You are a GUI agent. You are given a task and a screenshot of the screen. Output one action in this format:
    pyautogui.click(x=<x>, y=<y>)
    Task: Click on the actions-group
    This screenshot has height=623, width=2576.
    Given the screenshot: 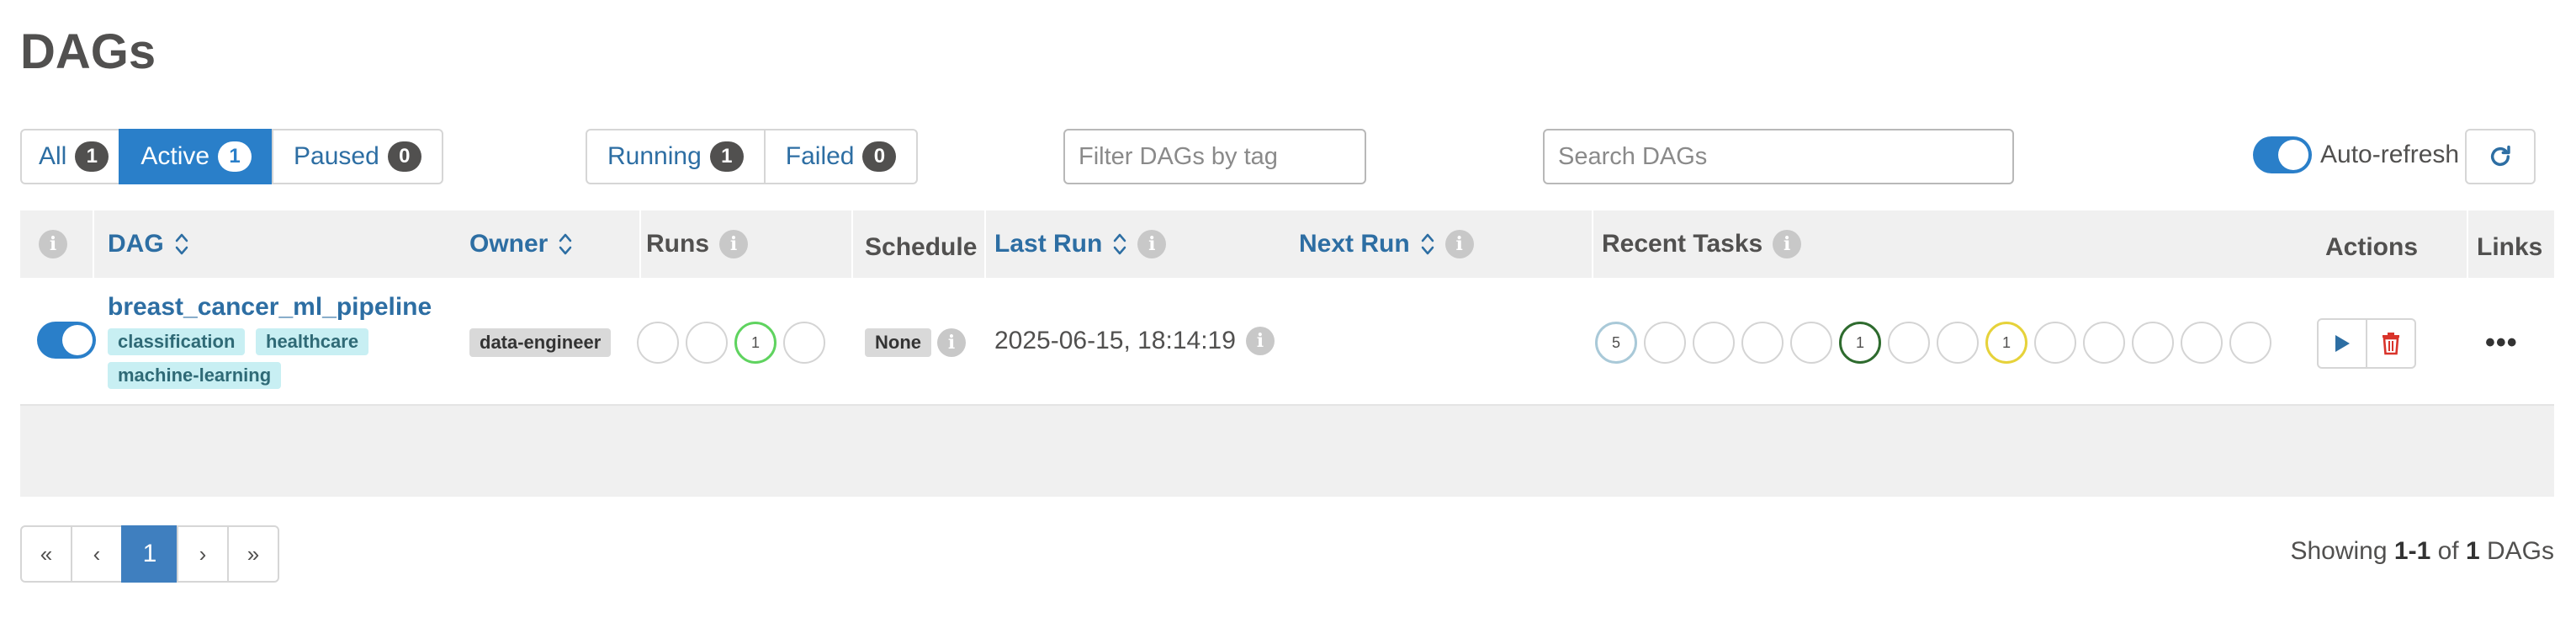 What is the action you would take?
    pyautogui.click(x=2366, y=343)
    